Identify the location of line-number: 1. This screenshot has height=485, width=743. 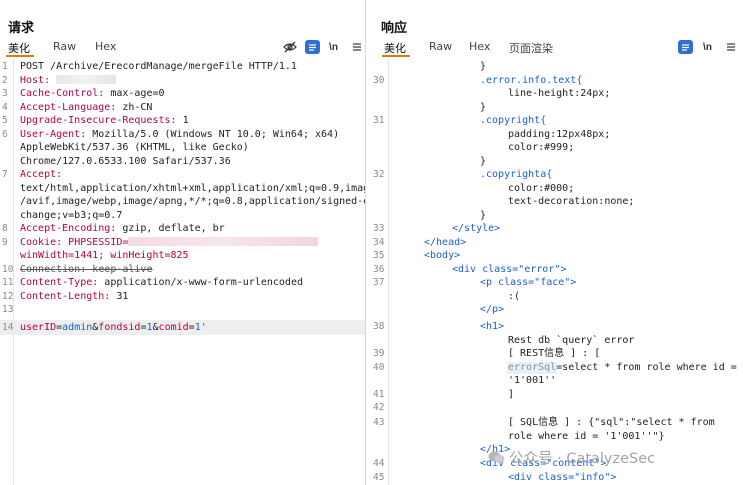
(5, 66).